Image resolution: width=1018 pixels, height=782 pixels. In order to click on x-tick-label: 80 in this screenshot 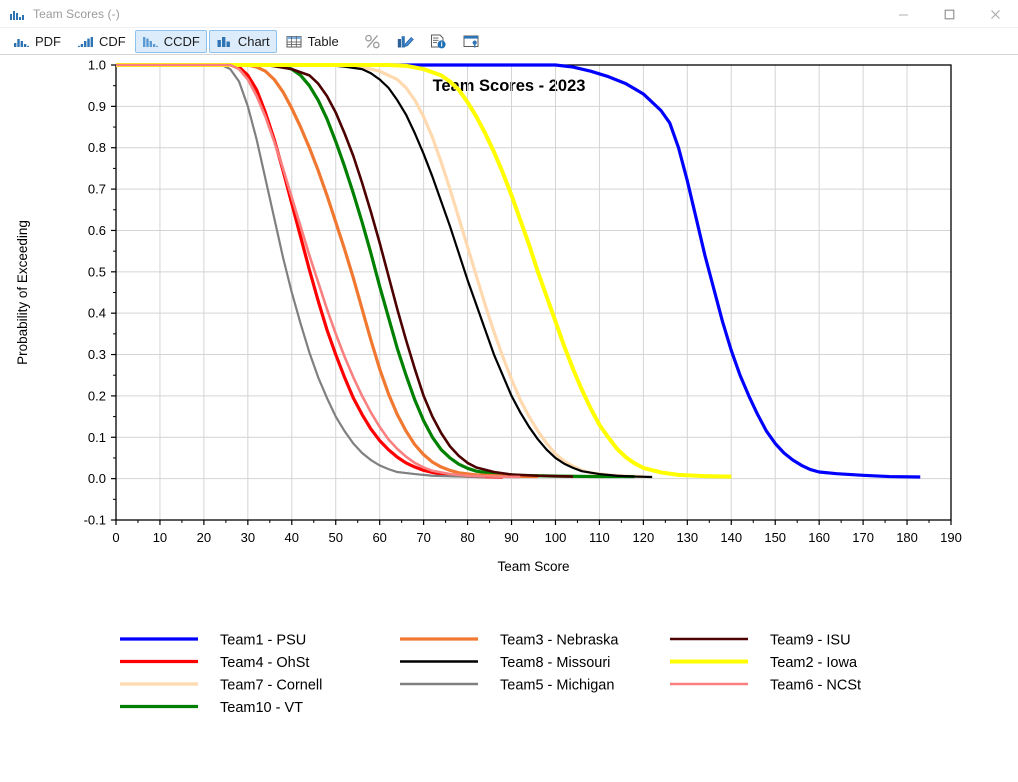, I will do `click(467, 537)`.